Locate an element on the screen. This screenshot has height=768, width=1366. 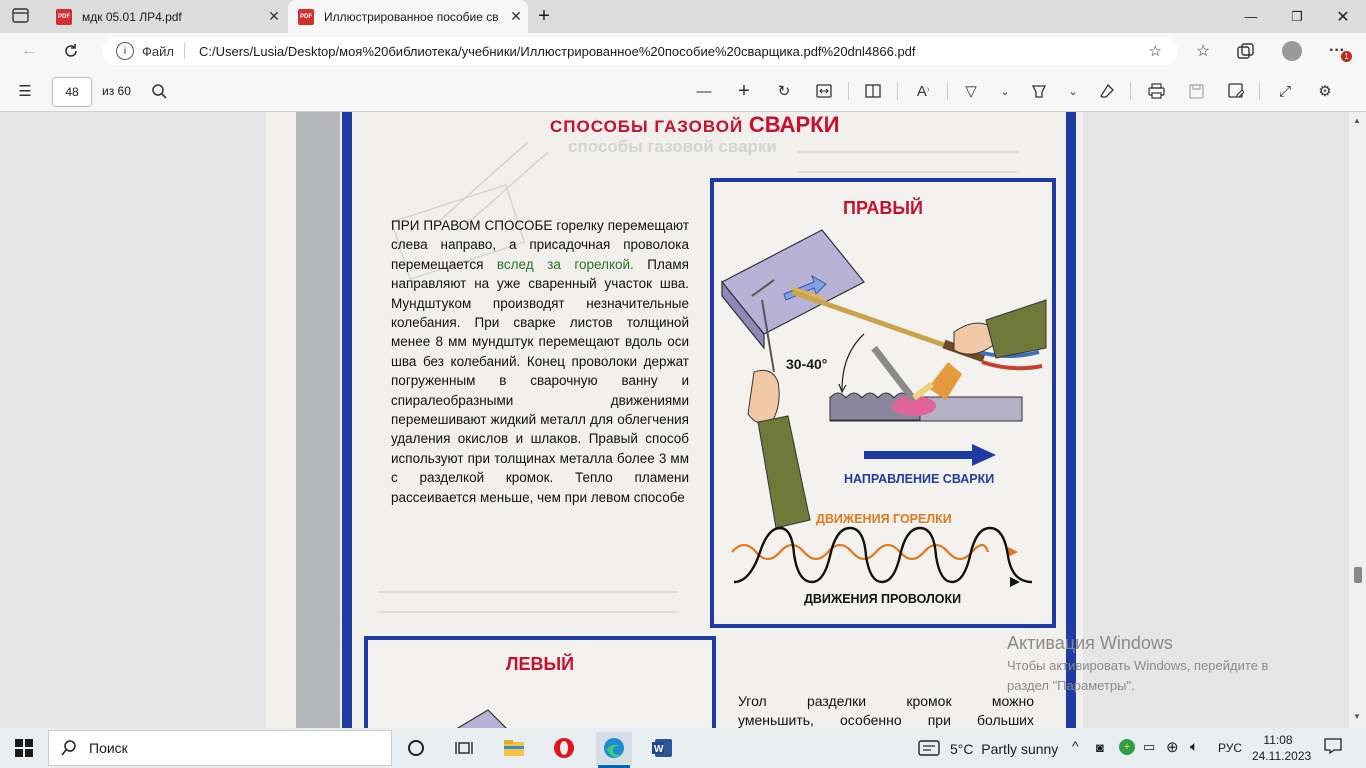
zoom-in-icon: + is located at coordinates (744, 91).